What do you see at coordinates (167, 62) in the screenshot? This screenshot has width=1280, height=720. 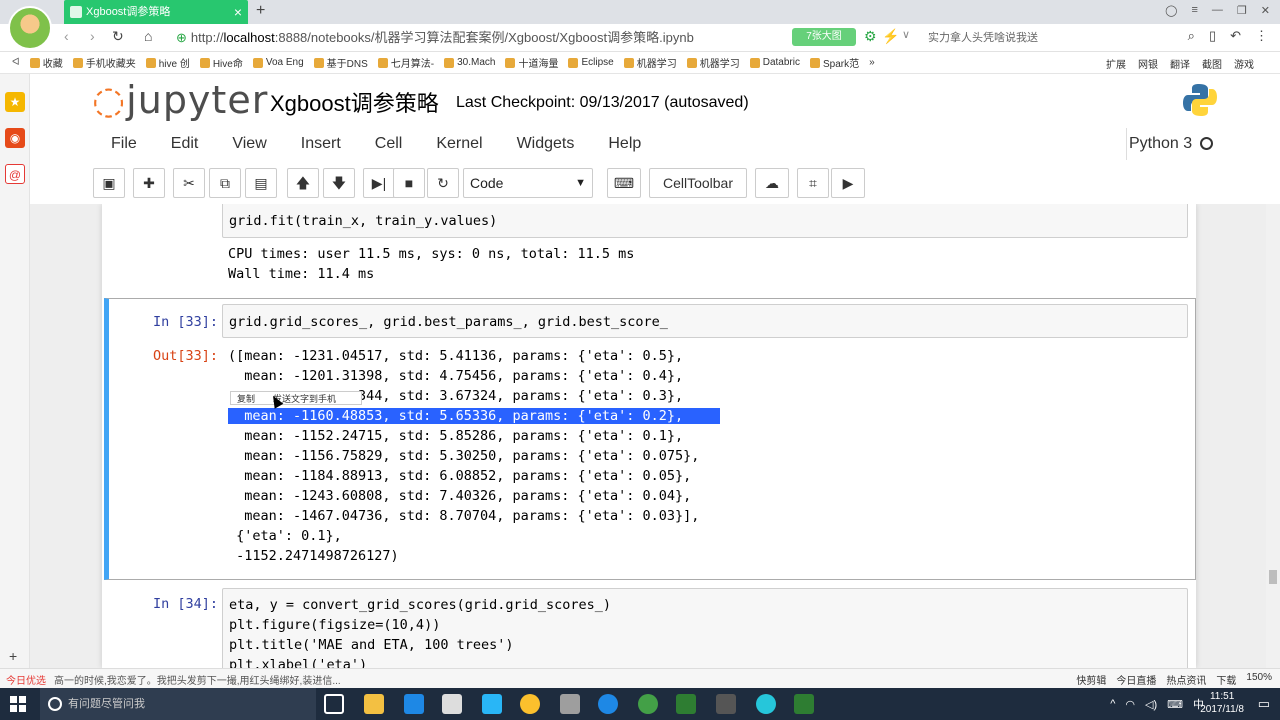 I see `bookmark-item: hive 创` at bounding box center [167, 62].